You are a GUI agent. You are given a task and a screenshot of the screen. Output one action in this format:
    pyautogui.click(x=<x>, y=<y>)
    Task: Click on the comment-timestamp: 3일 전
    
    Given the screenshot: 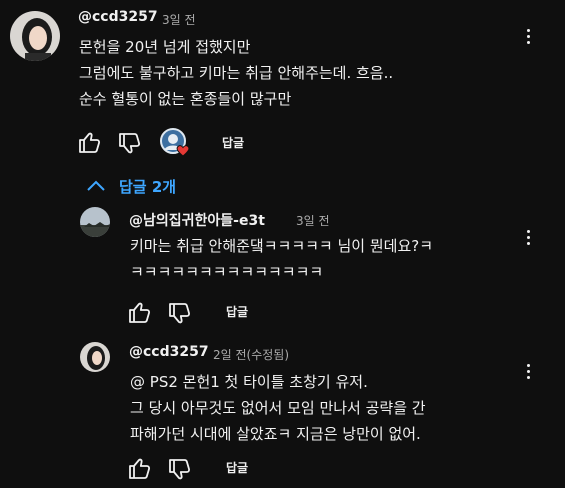 What is the action you would take?
    pyautogui.click(x=179, y=19)
    